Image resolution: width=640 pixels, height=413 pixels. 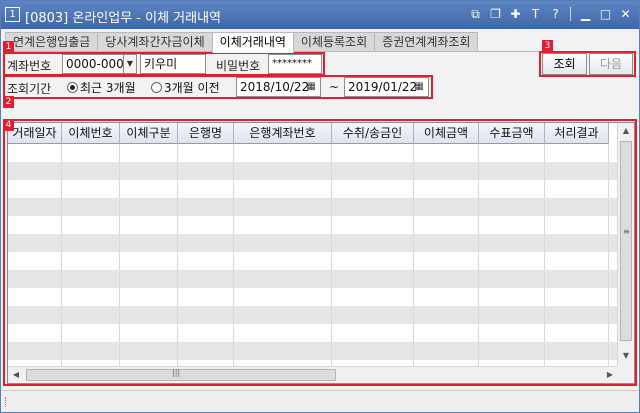 I want to click on titlebar-divider, so click(x=570, y=14).